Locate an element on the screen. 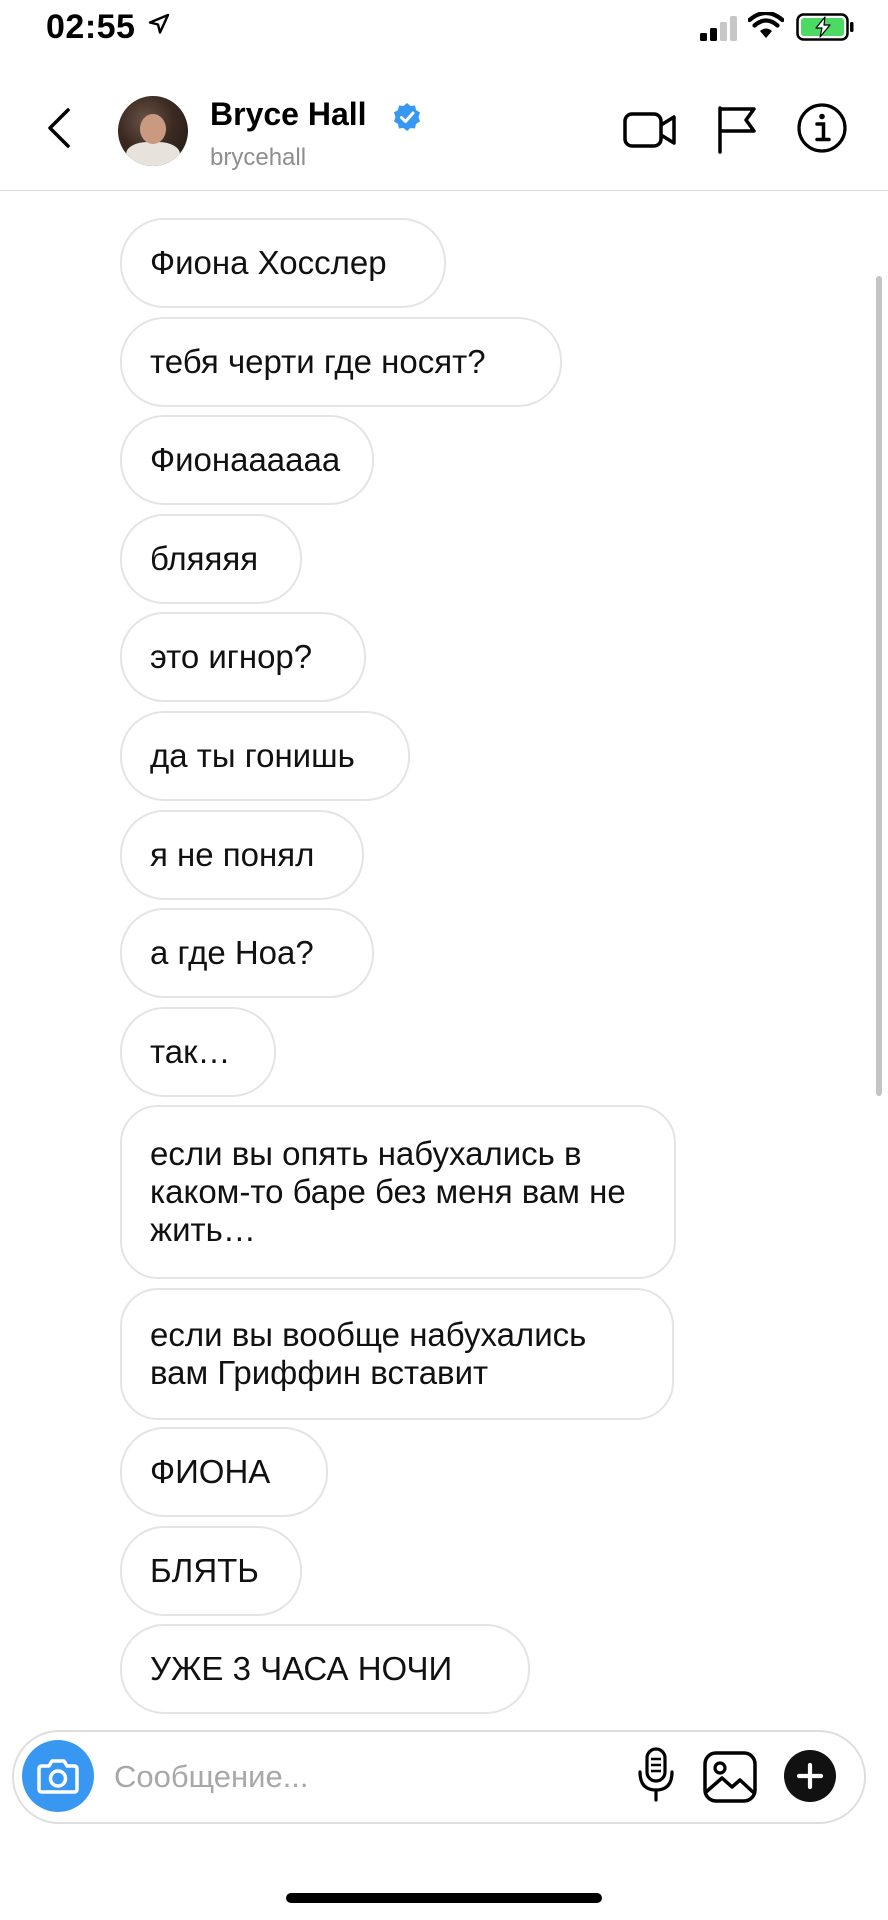 The height and width of the screenshot is (1920, 888). message-bubble: УЖЕ 3 ЧАСА НОЧИ is located at coordinates (325, 1669).